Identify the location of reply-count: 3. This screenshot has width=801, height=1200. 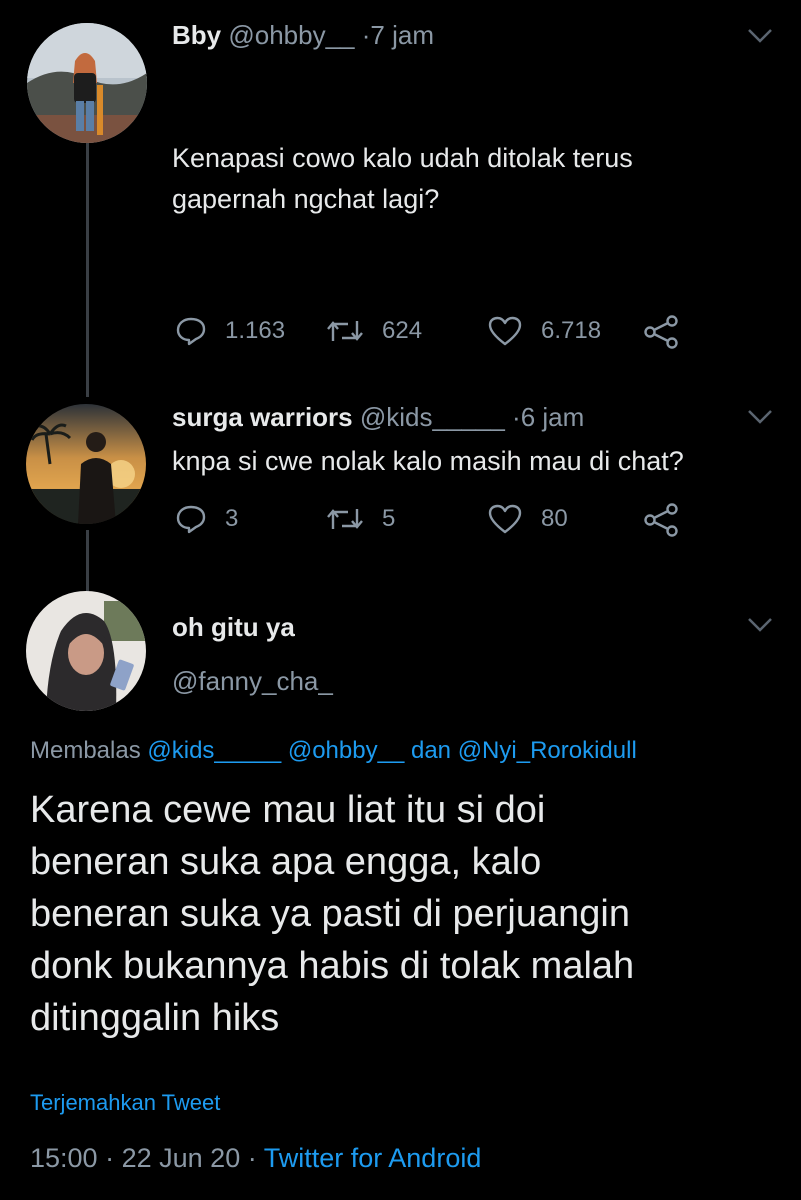
(232, 518).